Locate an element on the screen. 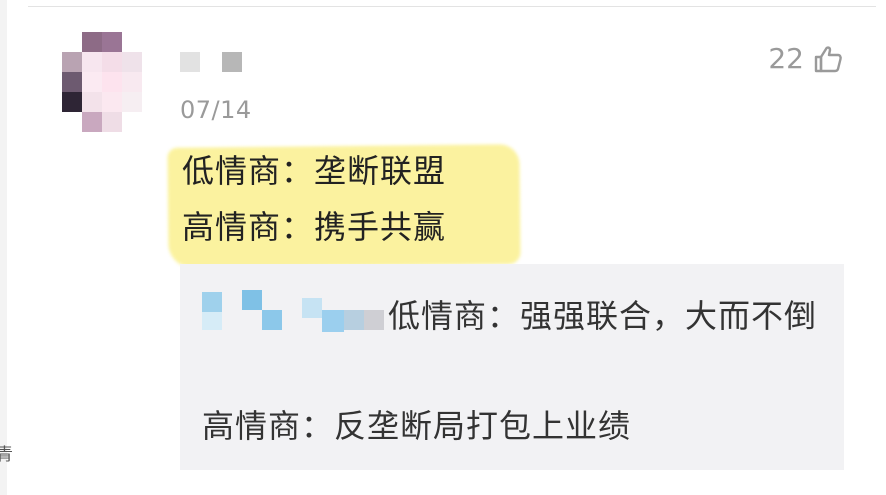  reply-text-line-1: 低情商：强强联合，大而不倒 is located at coordinates (603, 316).